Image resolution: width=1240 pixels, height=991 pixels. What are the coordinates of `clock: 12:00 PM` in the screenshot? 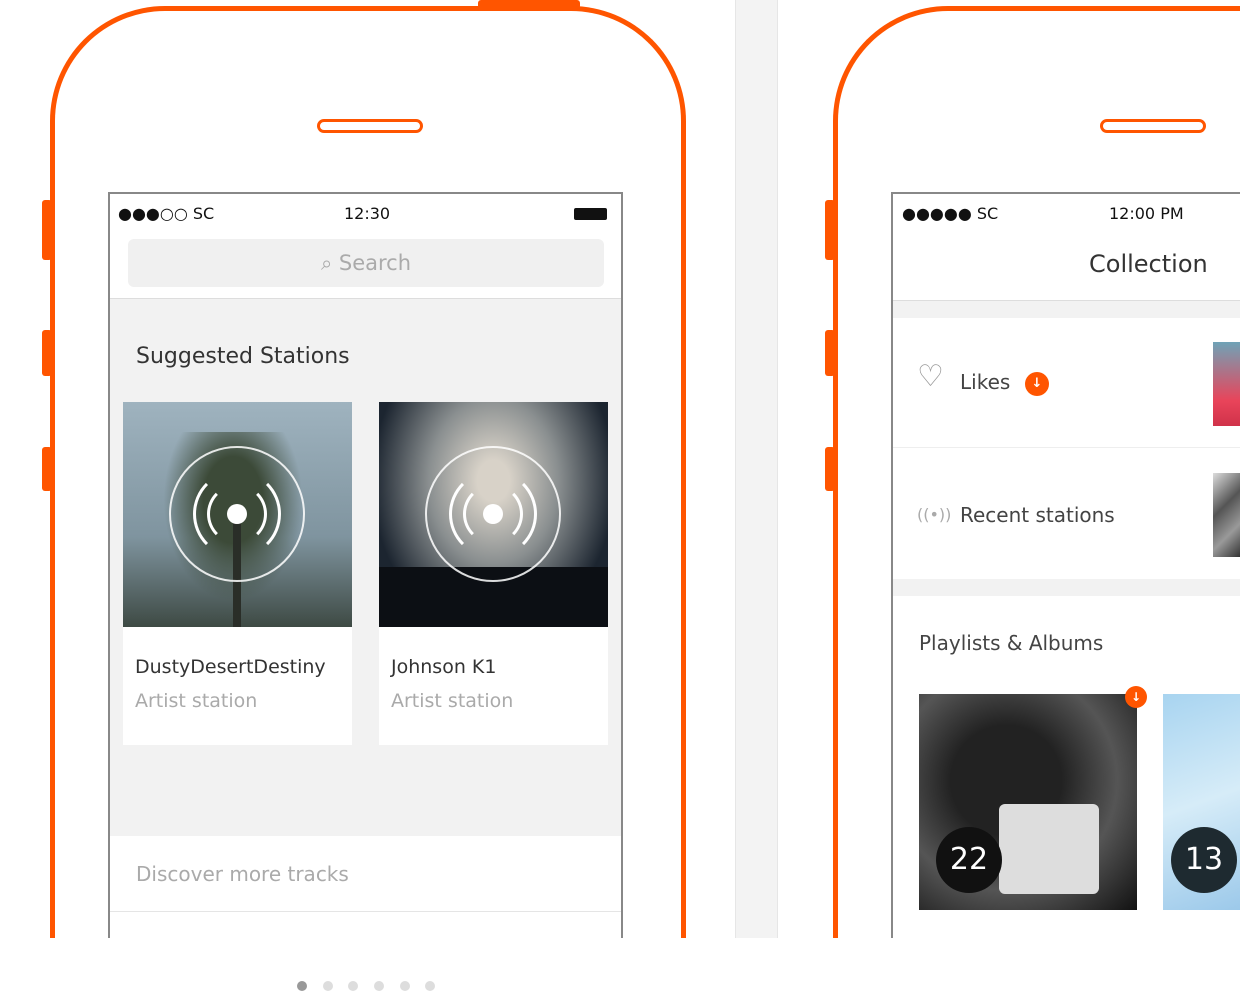 It's located at (1146, 213).